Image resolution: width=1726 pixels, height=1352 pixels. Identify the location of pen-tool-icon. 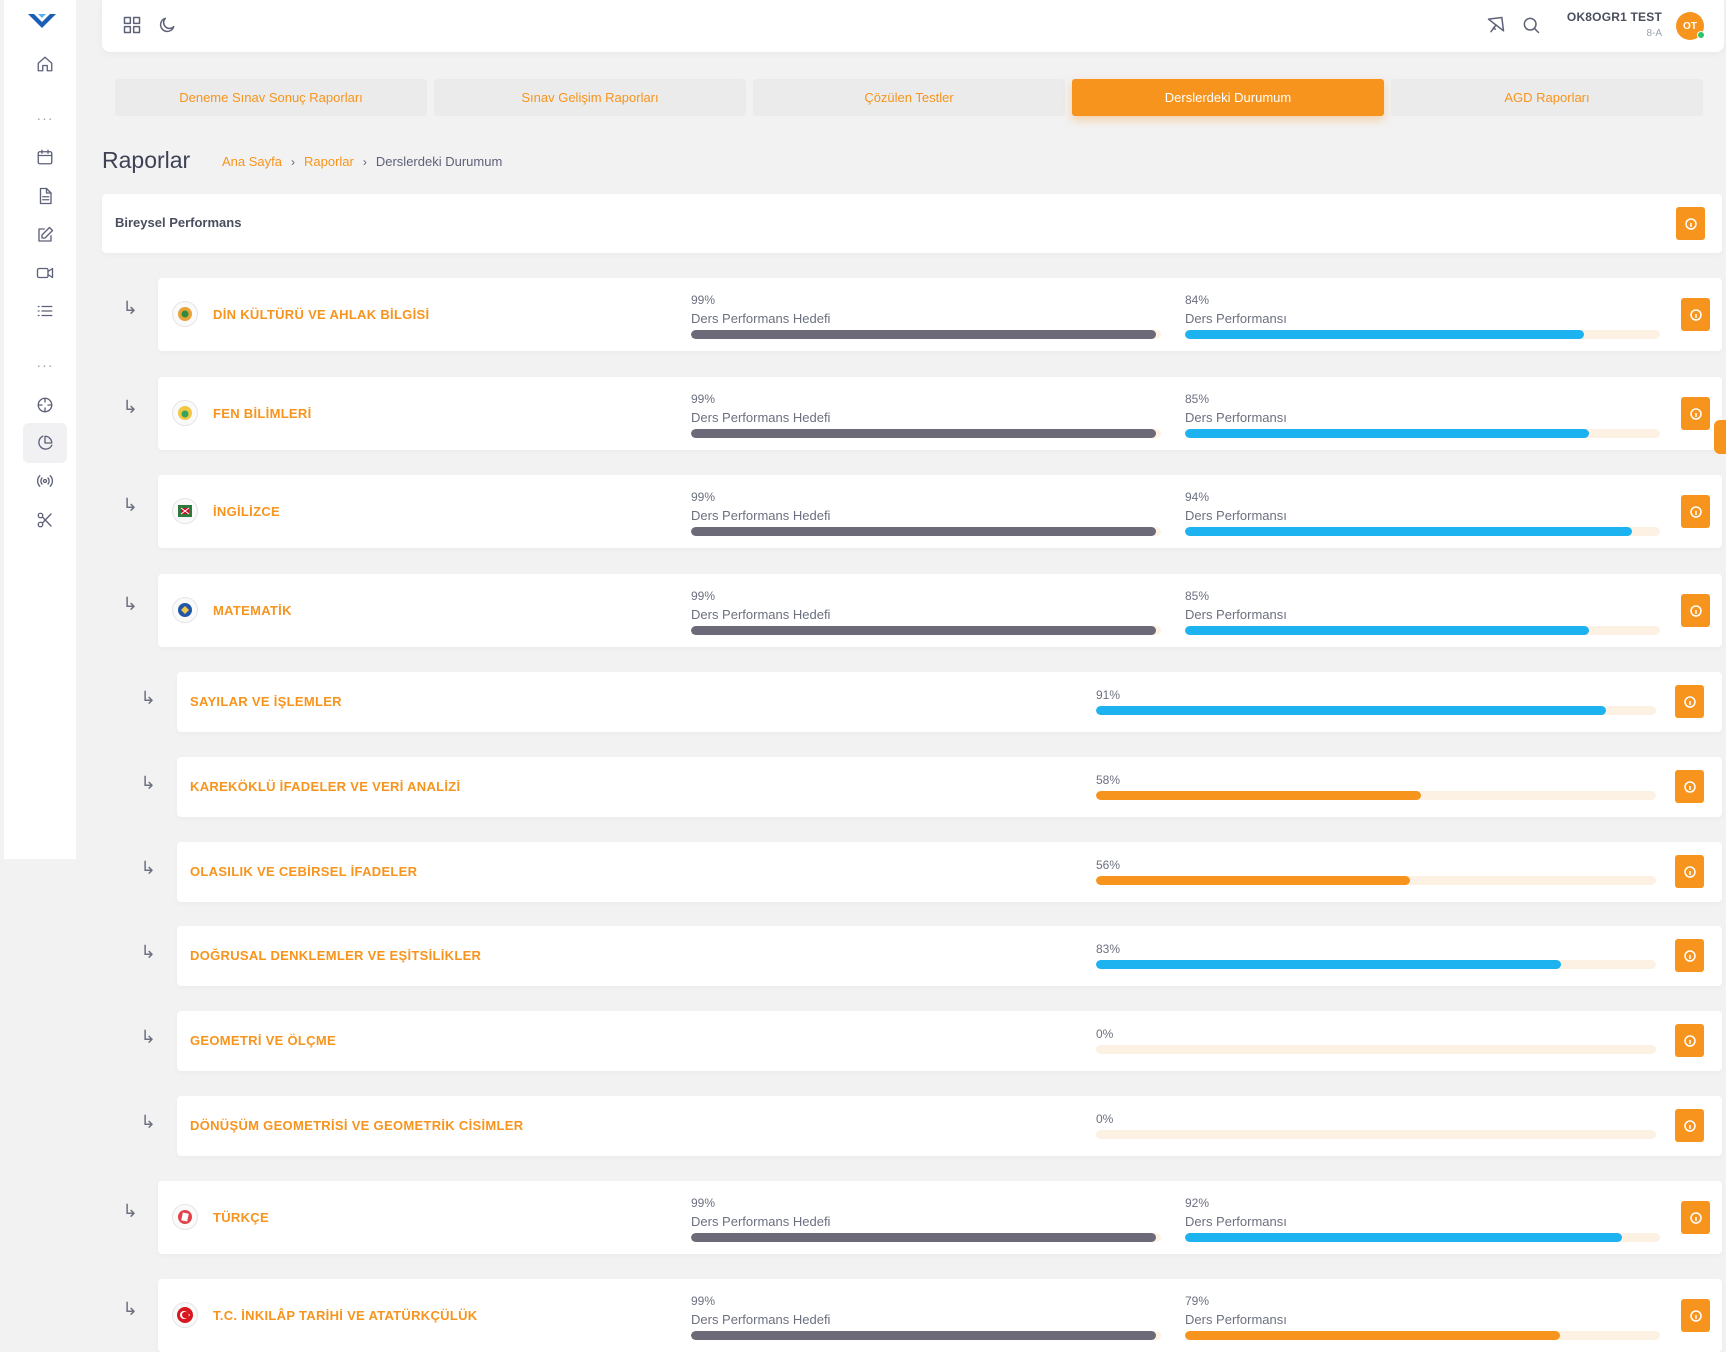
(1496, 25).